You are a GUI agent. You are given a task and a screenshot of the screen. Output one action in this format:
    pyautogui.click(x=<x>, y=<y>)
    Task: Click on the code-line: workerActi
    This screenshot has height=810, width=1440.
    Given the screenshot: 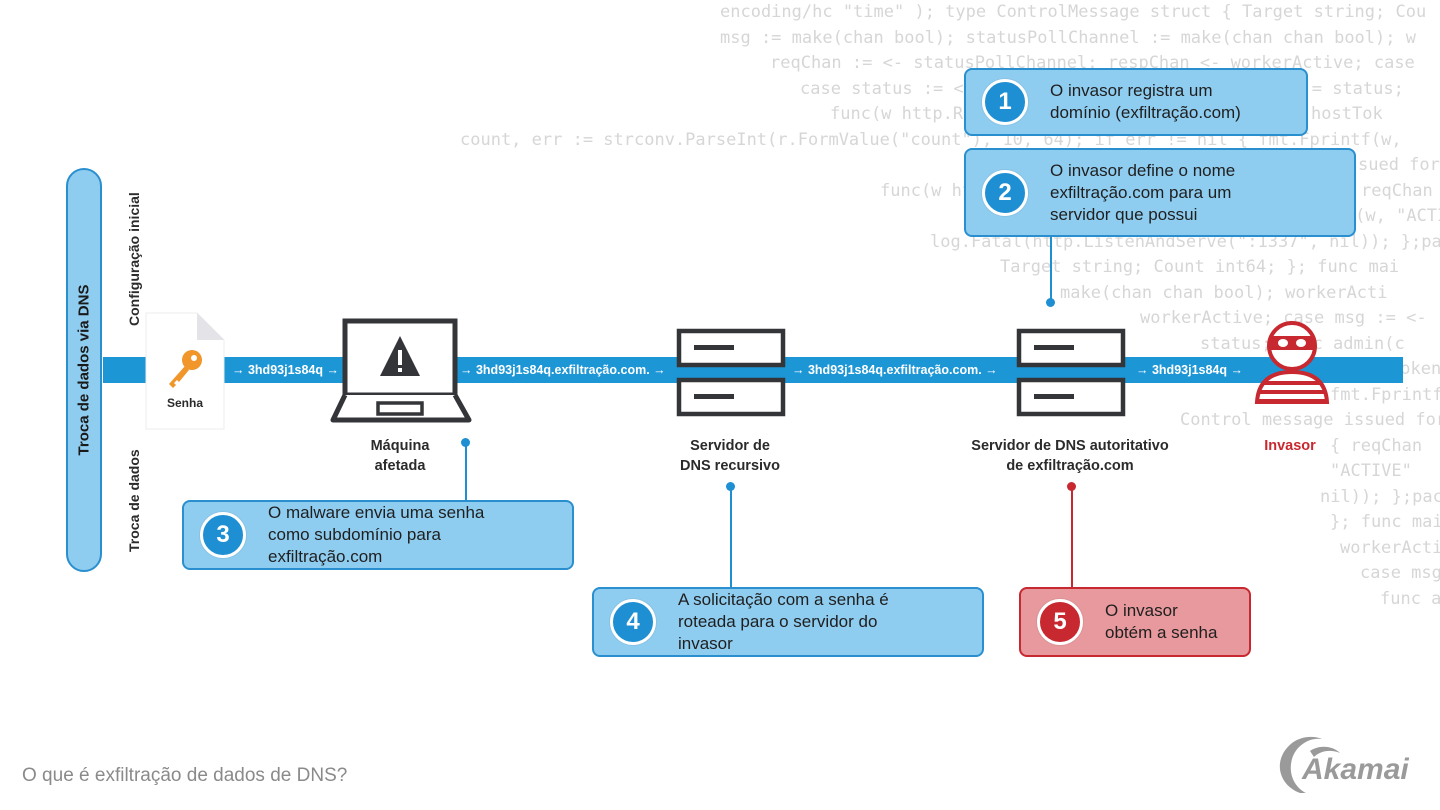 What is the action you would take?
    pyautogui.click(x=1390, y=548)
    